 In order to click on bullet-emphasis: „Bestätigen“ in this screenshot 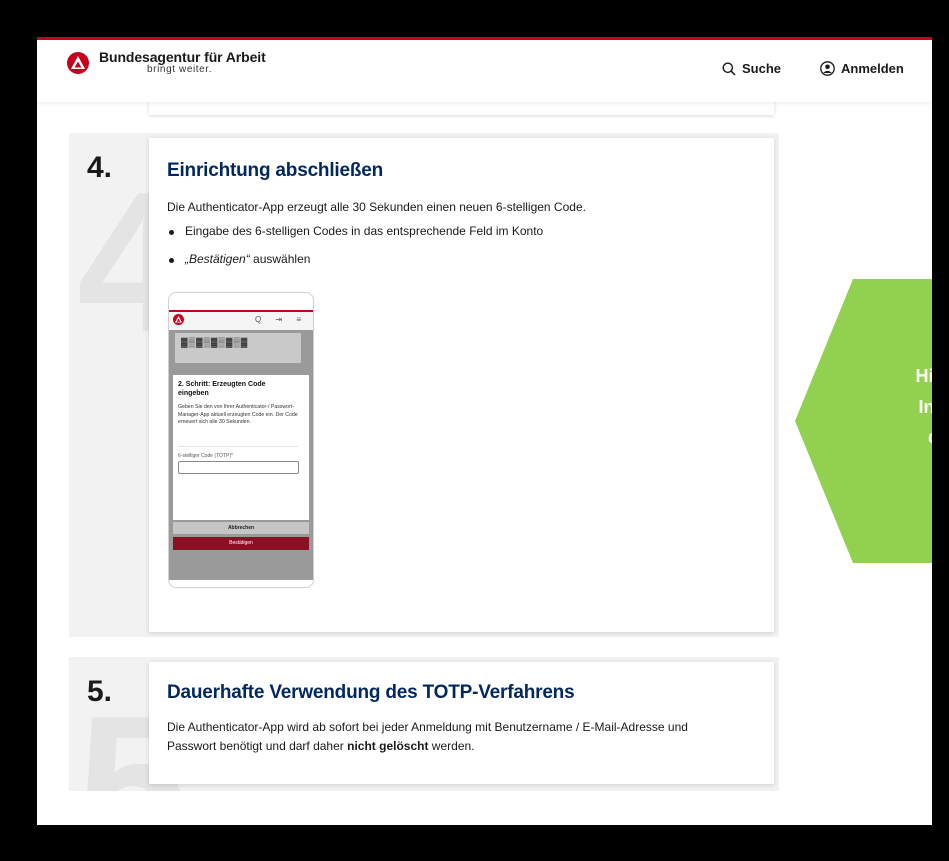, I will do `click(217, 259)`.